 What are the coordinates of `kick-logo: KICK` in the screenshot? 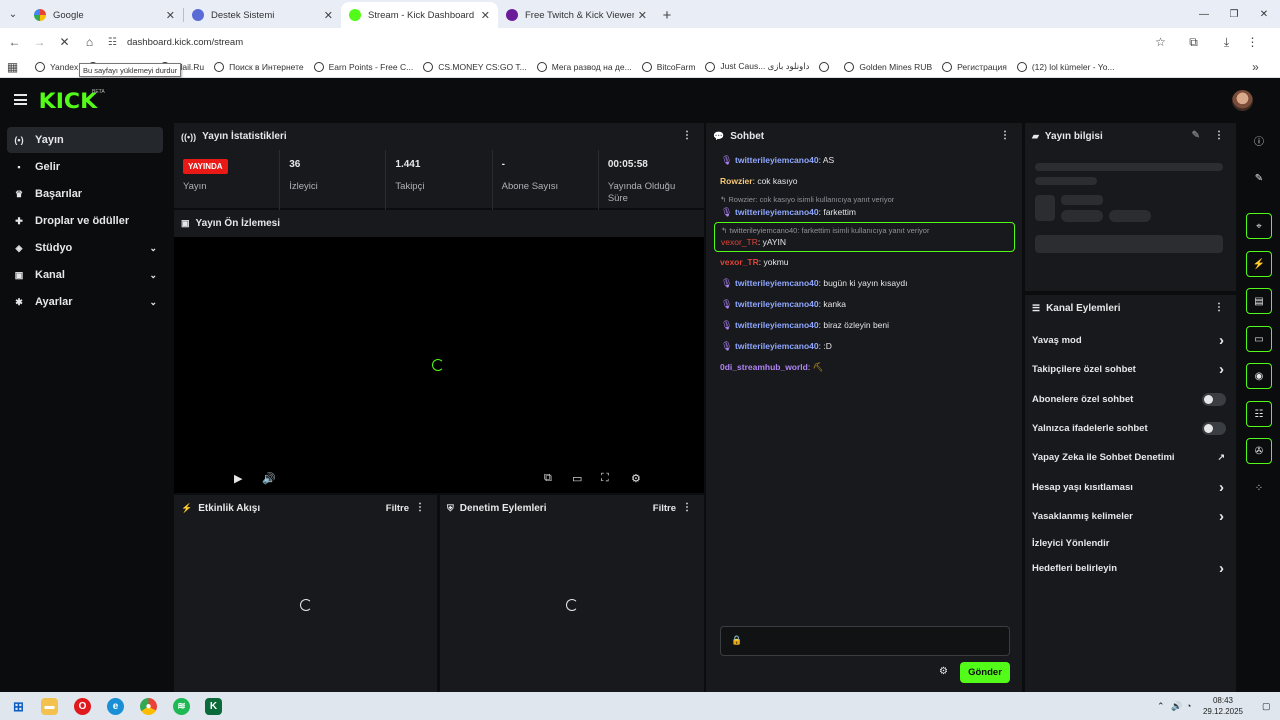 It's located at (68, 101).